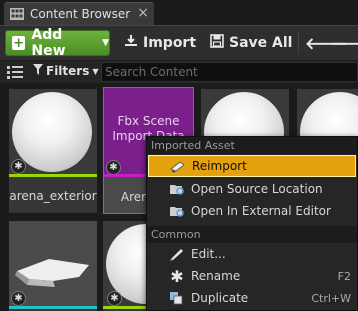 This screenshot has width=358, height=311. What do you see at coordinates (252, 166) in the screenshot?
I see `menu-item-reimport: Reimport` at bounding box center [252, 166].